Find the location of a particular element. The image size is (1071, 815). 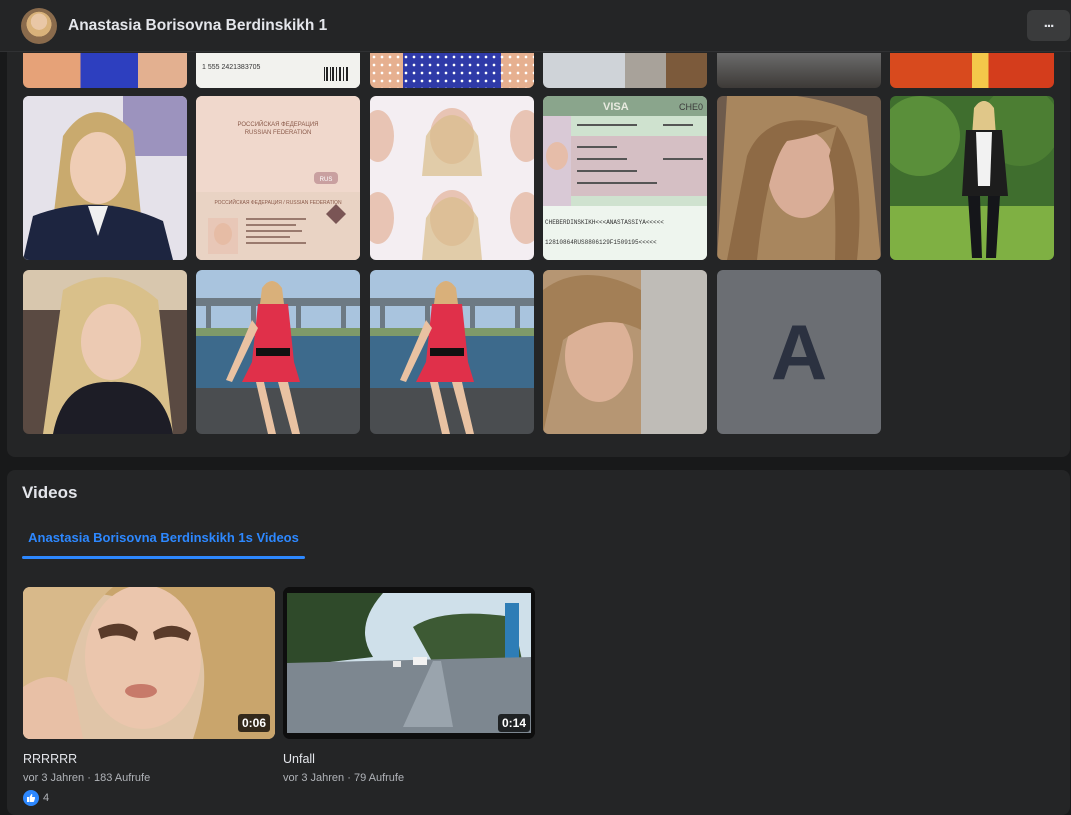

video-item: 0:14 Unfall vor 3 Jahren · 79 Aufrufe is located at coordinates (409, 685).